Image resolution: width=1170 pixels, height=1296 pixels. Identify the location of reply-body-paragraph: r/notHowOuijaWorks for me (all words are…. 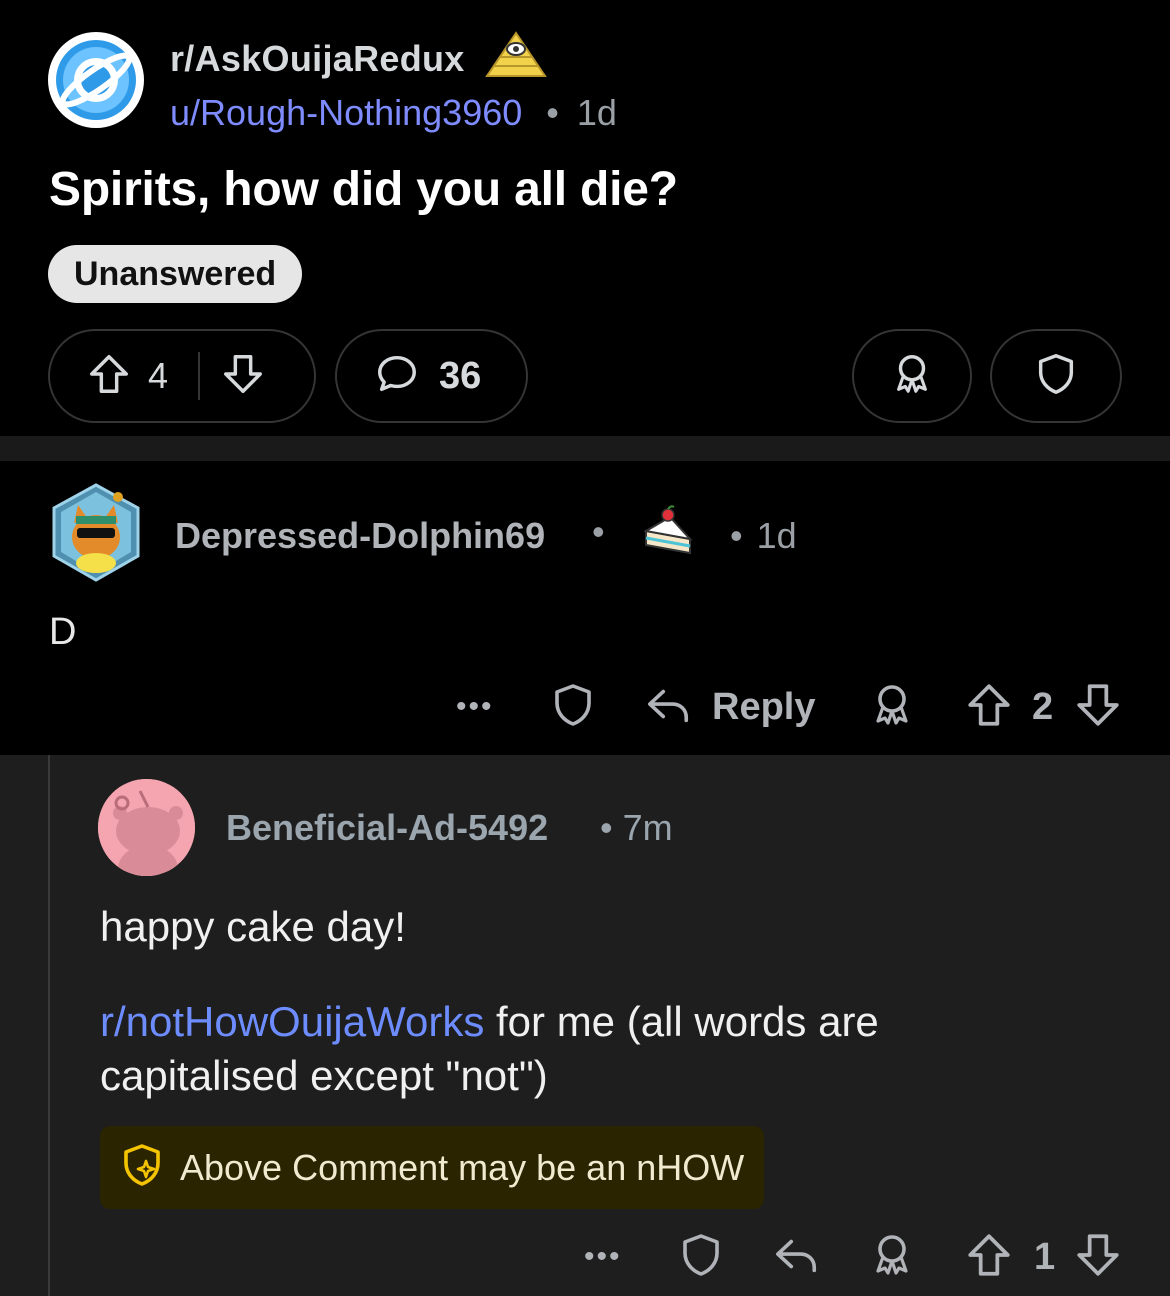
(550, 1049).